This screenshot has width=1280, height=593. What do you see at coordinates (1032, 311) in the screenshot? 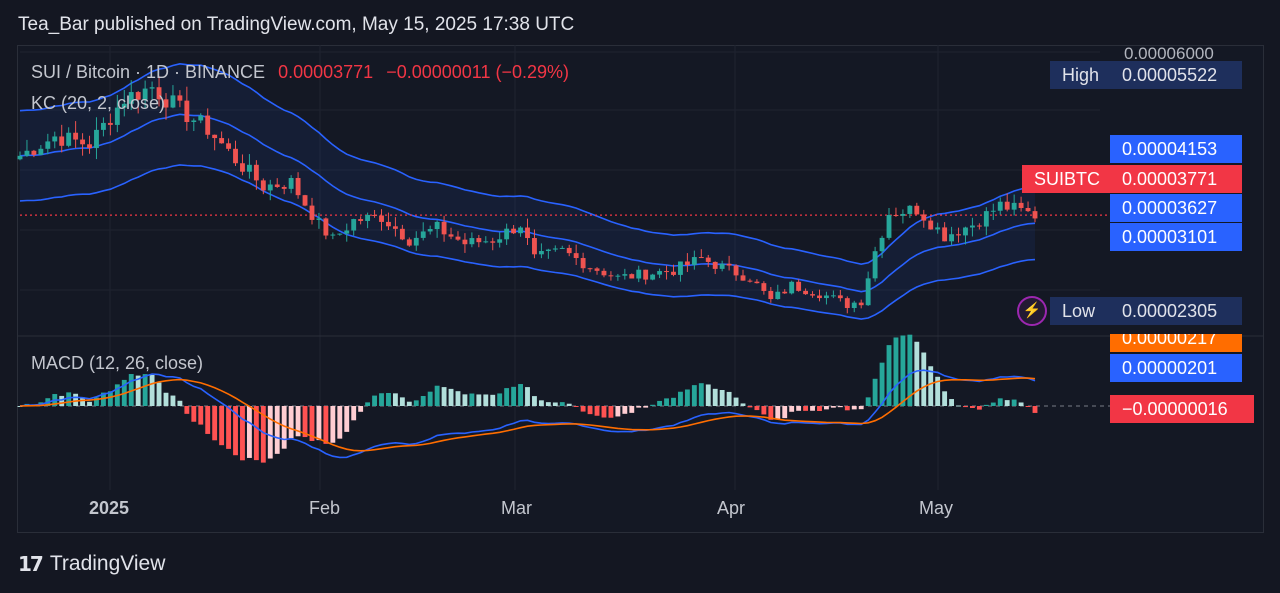
I see `lightning-icon: ⚡` at bounding box center [1032, 311].